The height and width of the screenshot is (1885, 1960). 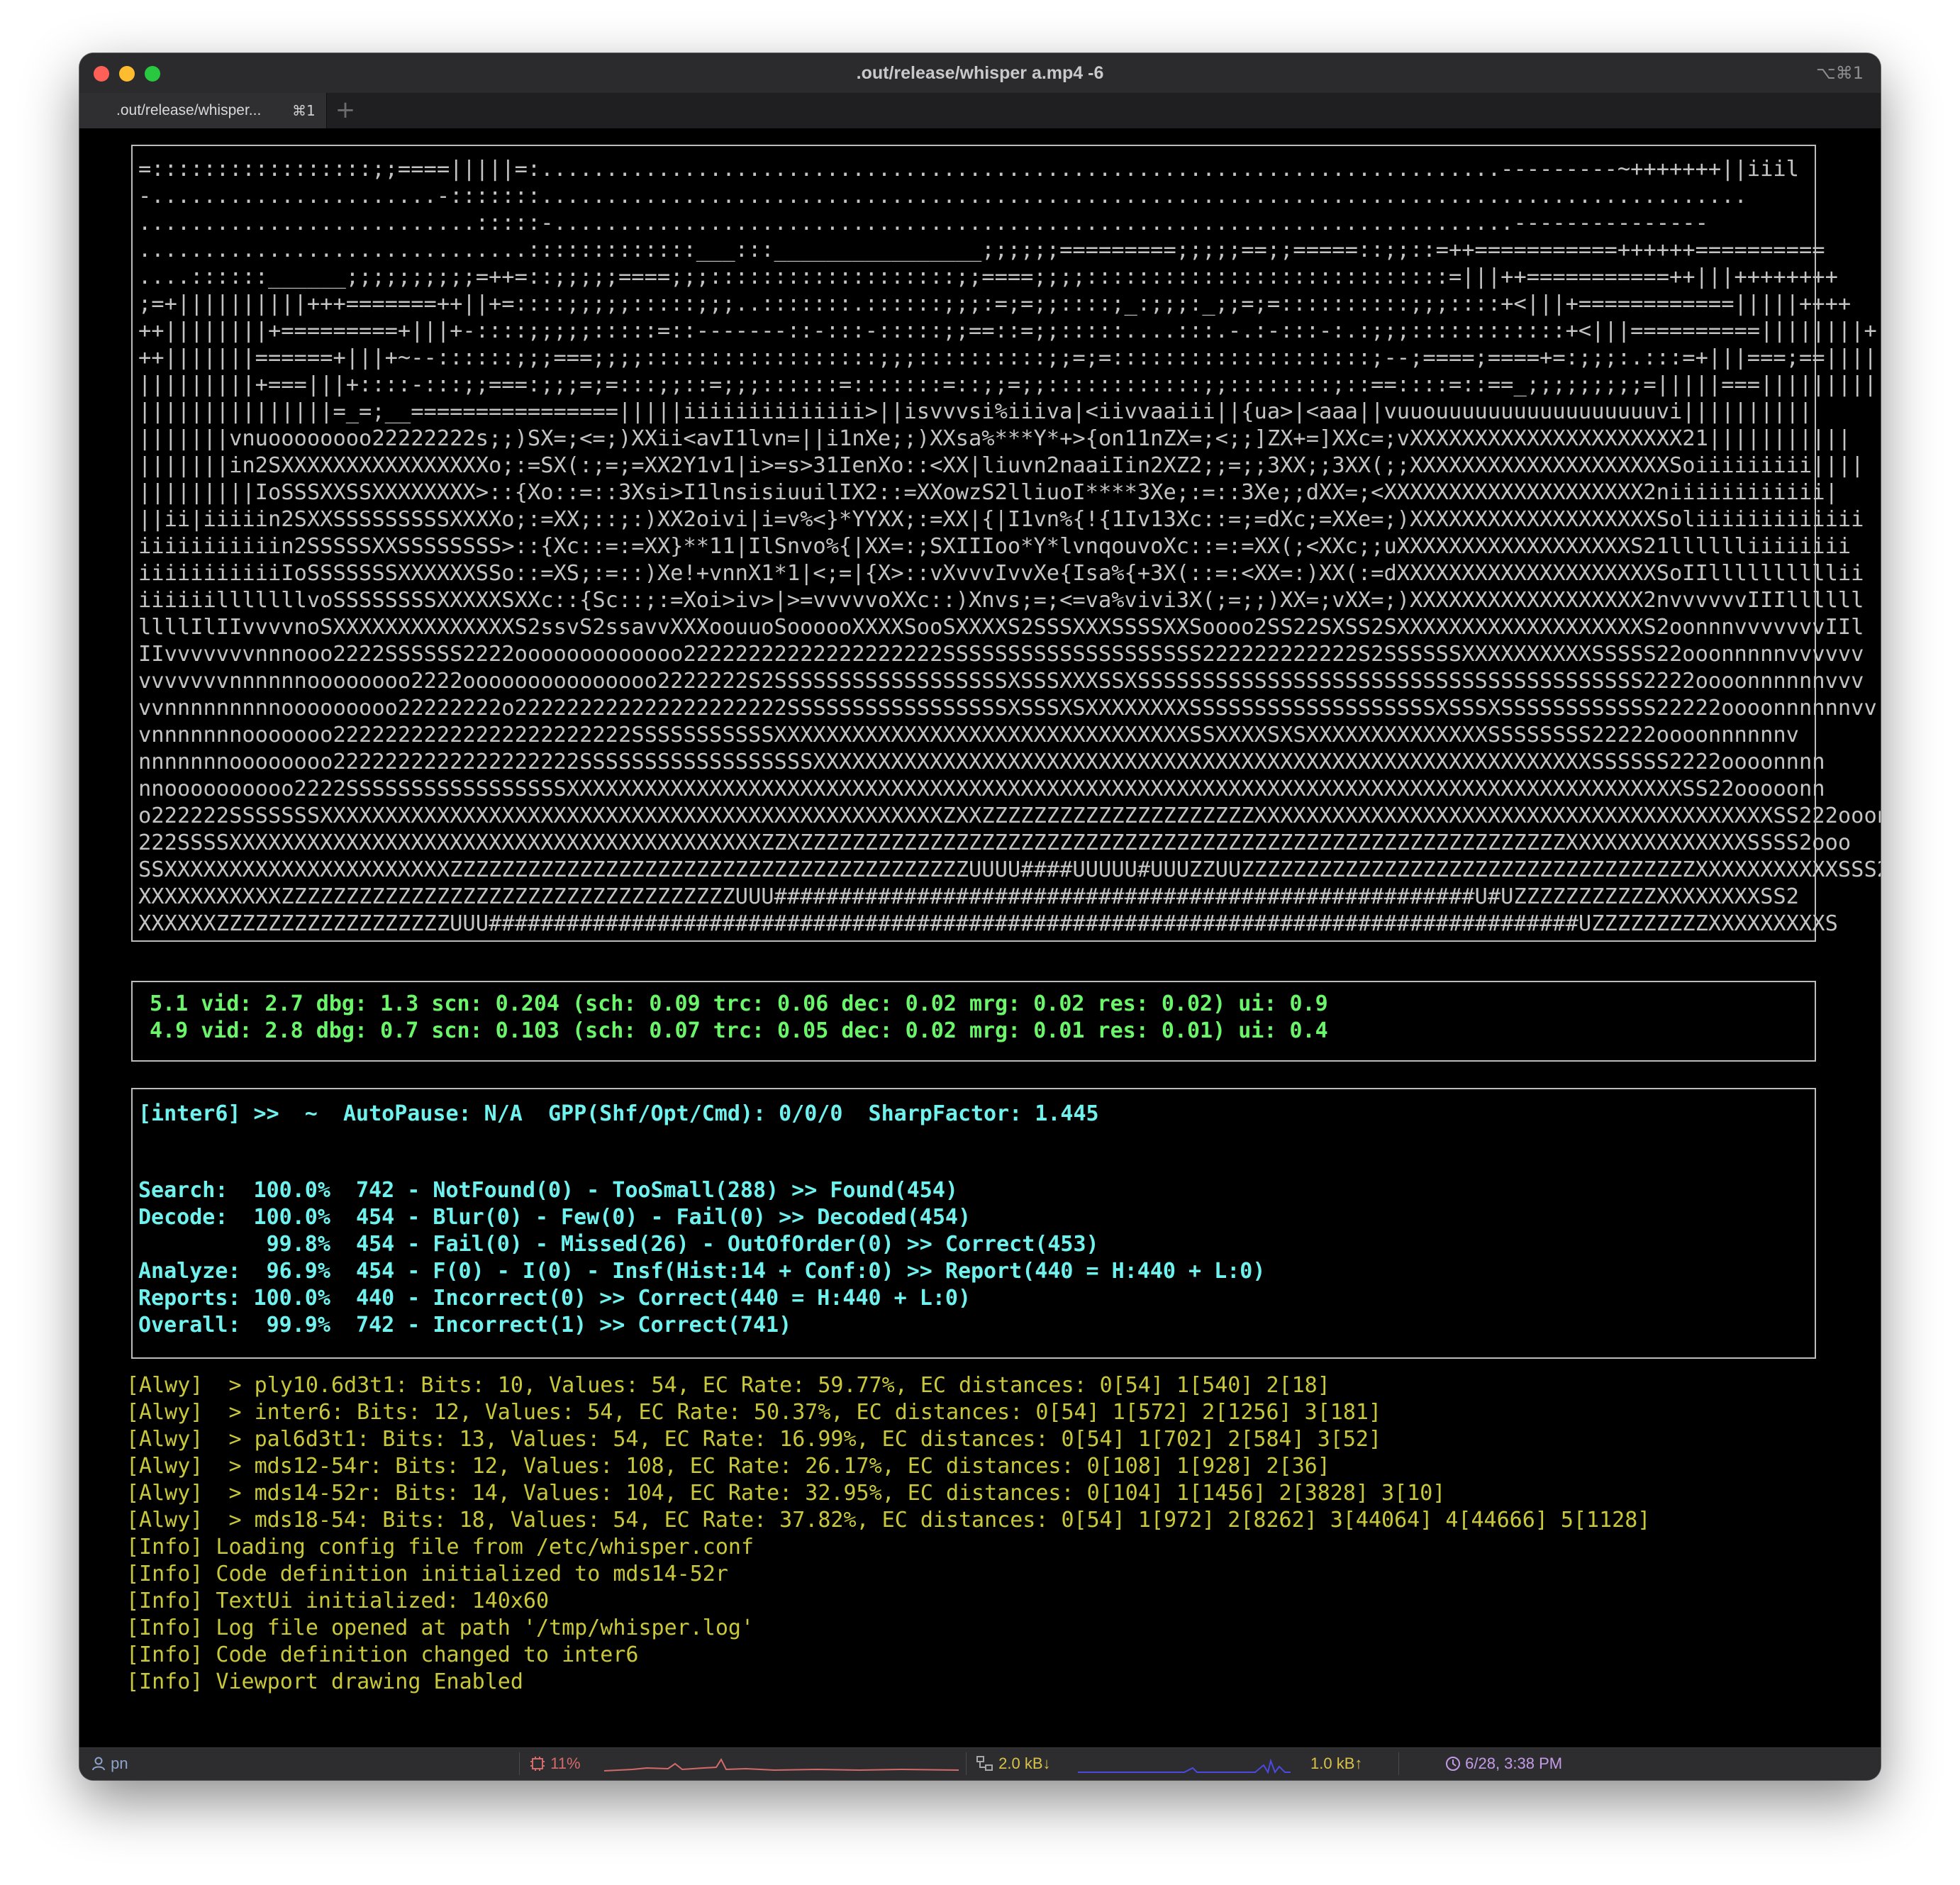 I want to click on clock-icon, so click(x=1453, y=1764).